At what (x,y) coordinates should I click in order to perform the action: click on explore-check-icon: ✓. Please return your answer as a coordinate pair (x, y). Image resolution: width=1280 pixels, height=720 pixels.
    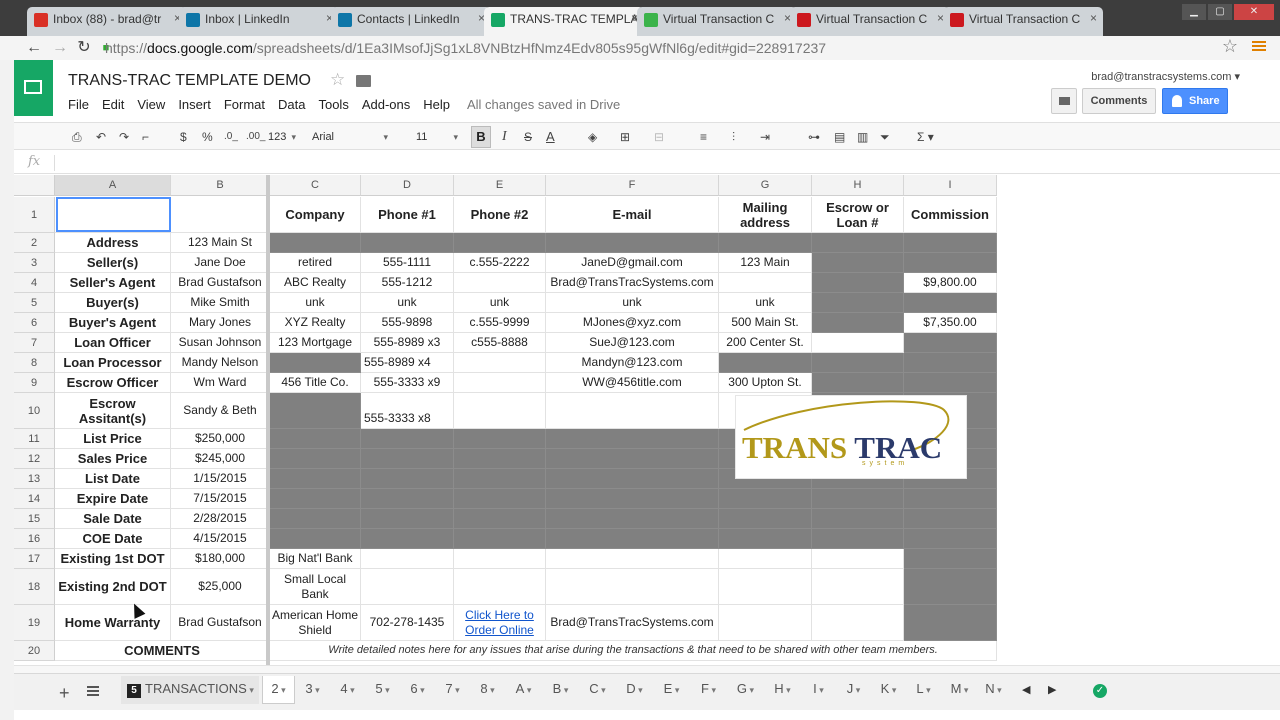
    Looking at the image, I should click on (1100, 691).